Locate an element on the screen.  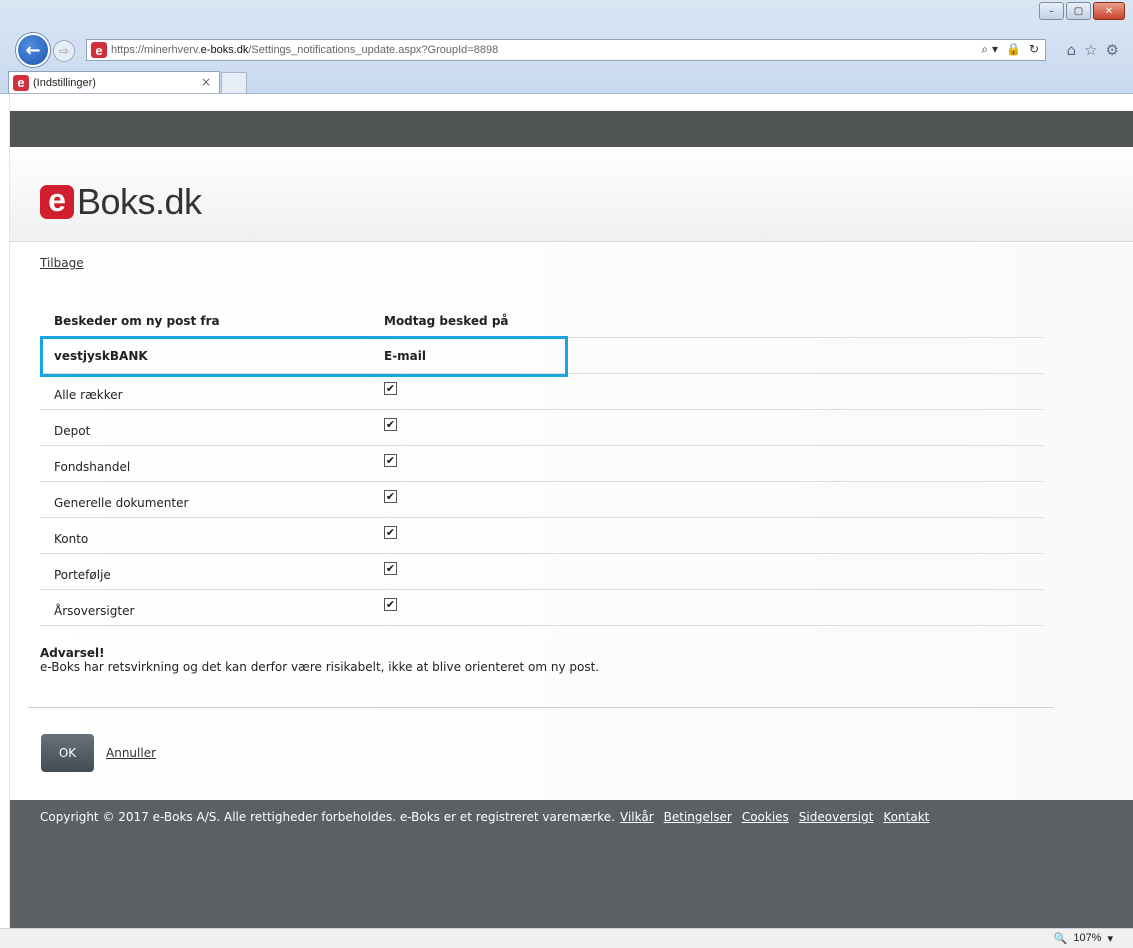
arrow-left-icon: ← is located at coordinates (33, 50).